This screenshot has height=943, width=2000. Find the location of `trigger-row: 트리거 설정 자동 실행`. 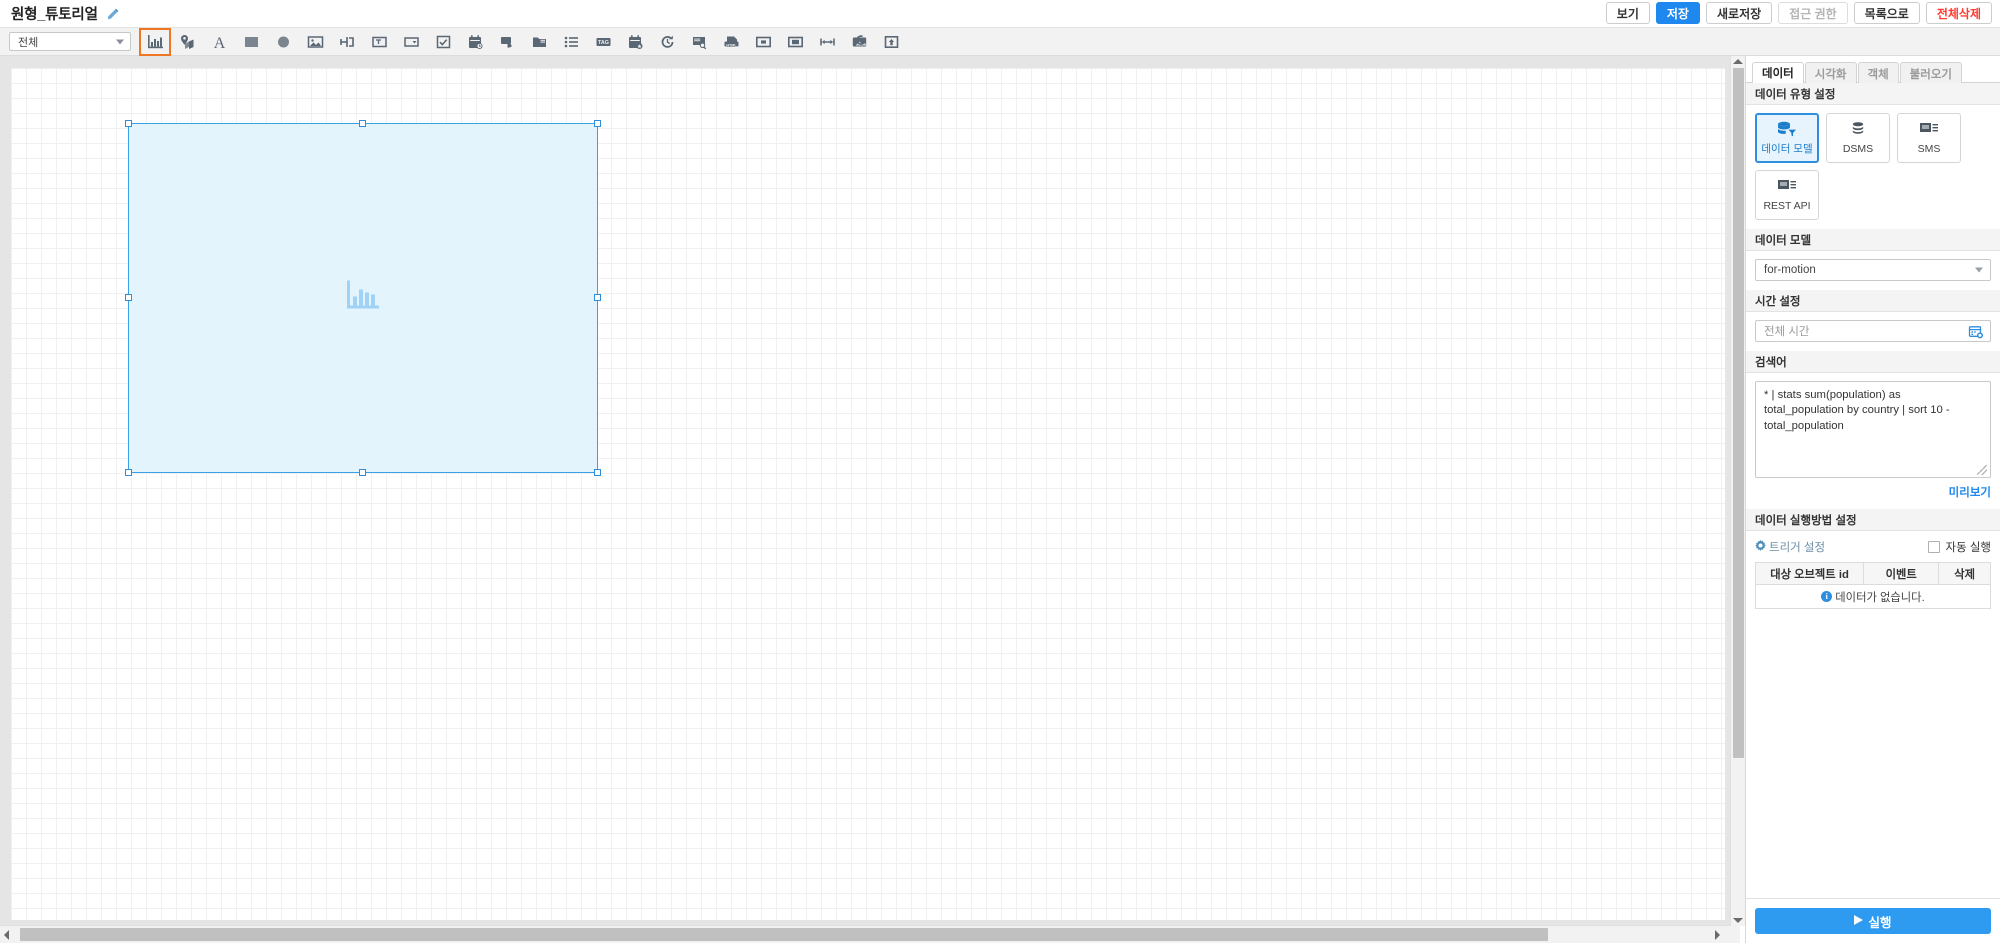

trigger-row: 트리거 설정 자동 실행 is located at coordinates (1873, 547).